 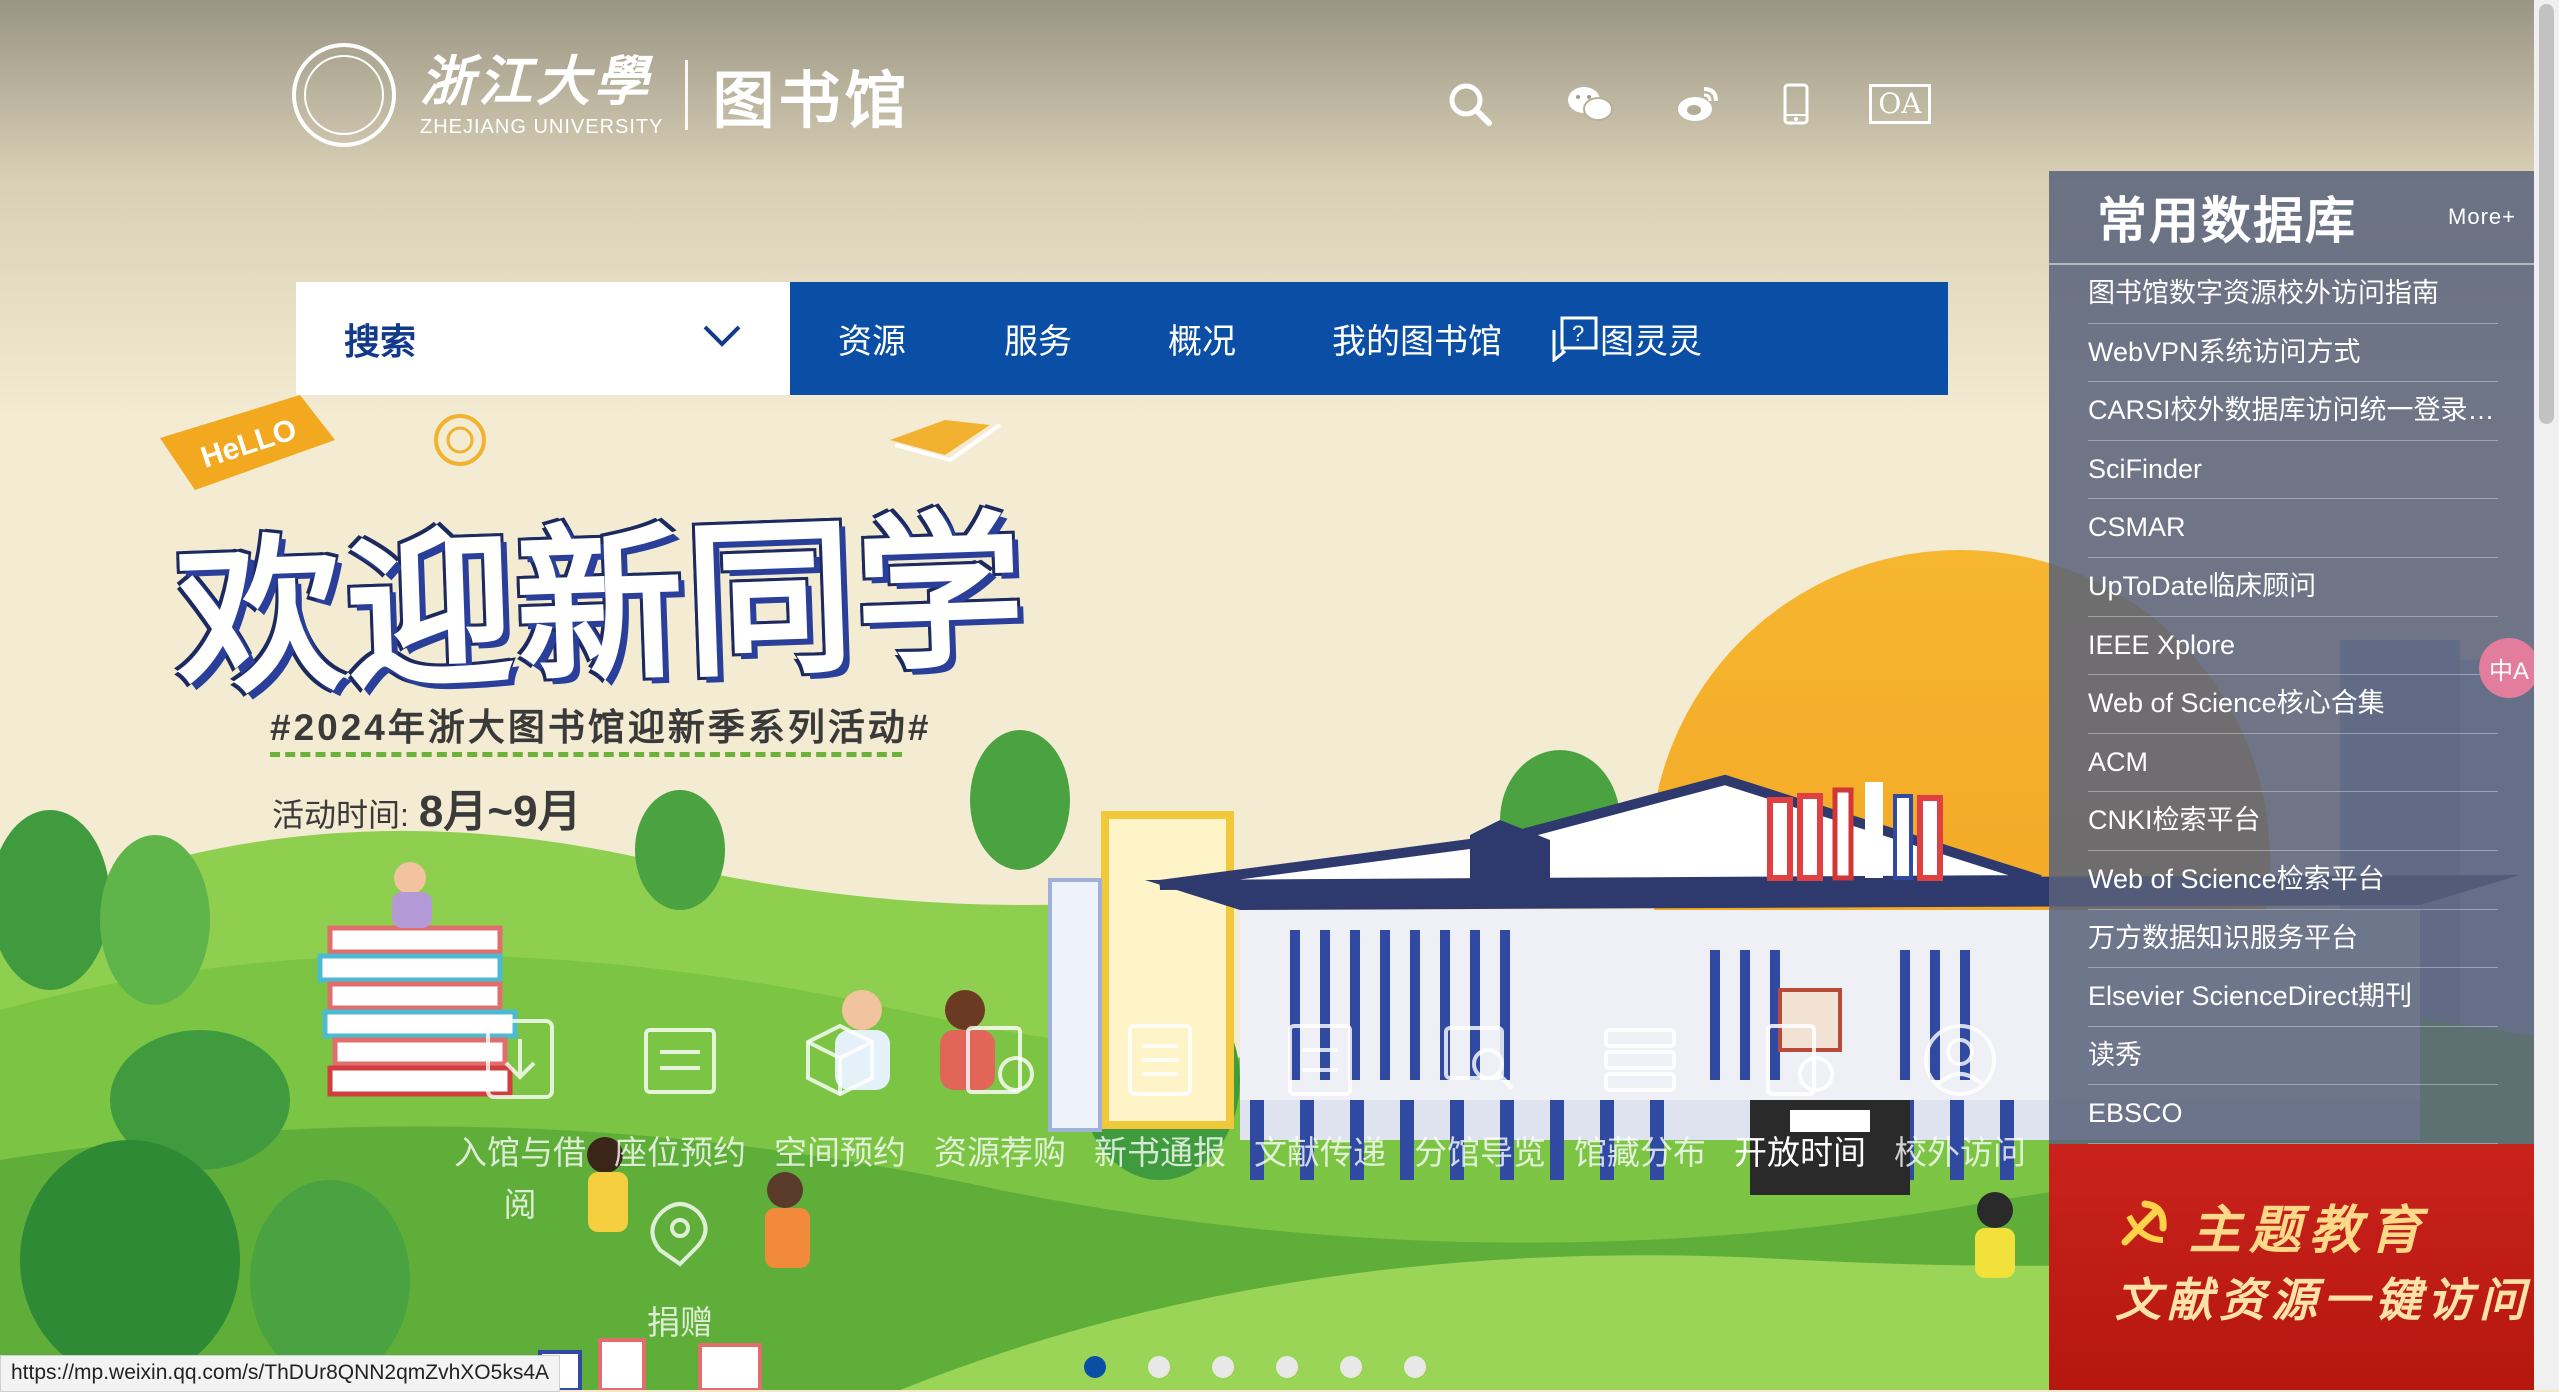 I want to click on quick-link-delivery: 文献传递, so click(x=1320, y=1097).